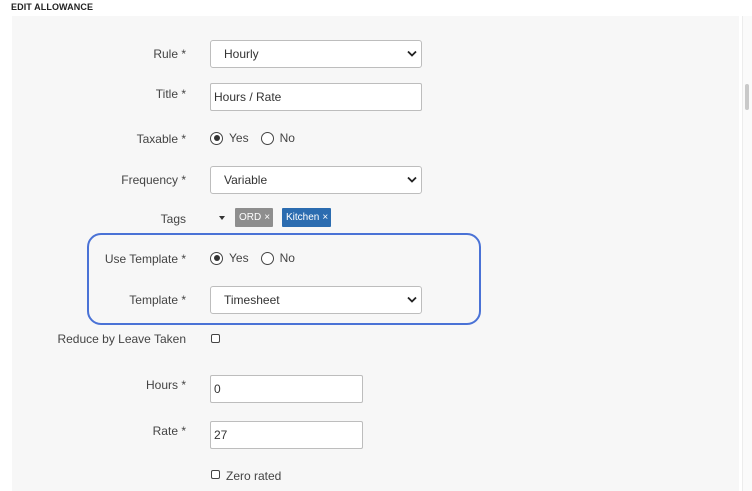 Image resolution: width=752 pixels, height=491 pixels. I want to click on use-template-radio-group: Yes No, so click(258, 258).